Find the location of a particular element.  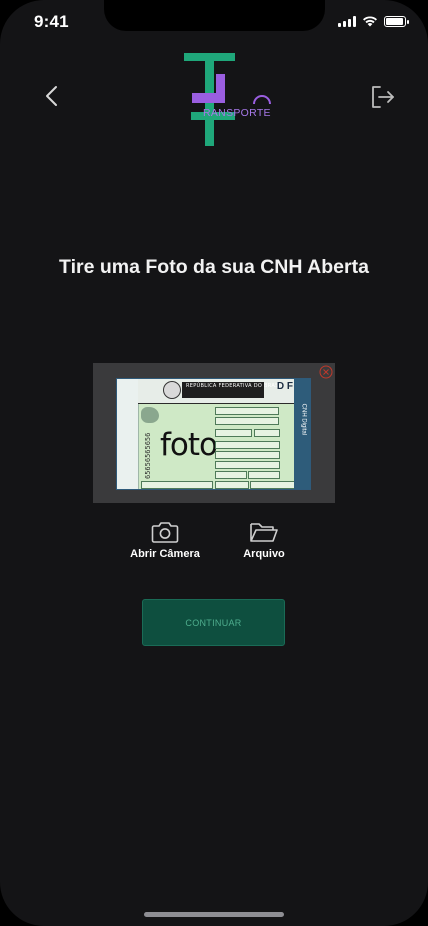

logout-icon is located at coordinates (383, 97).